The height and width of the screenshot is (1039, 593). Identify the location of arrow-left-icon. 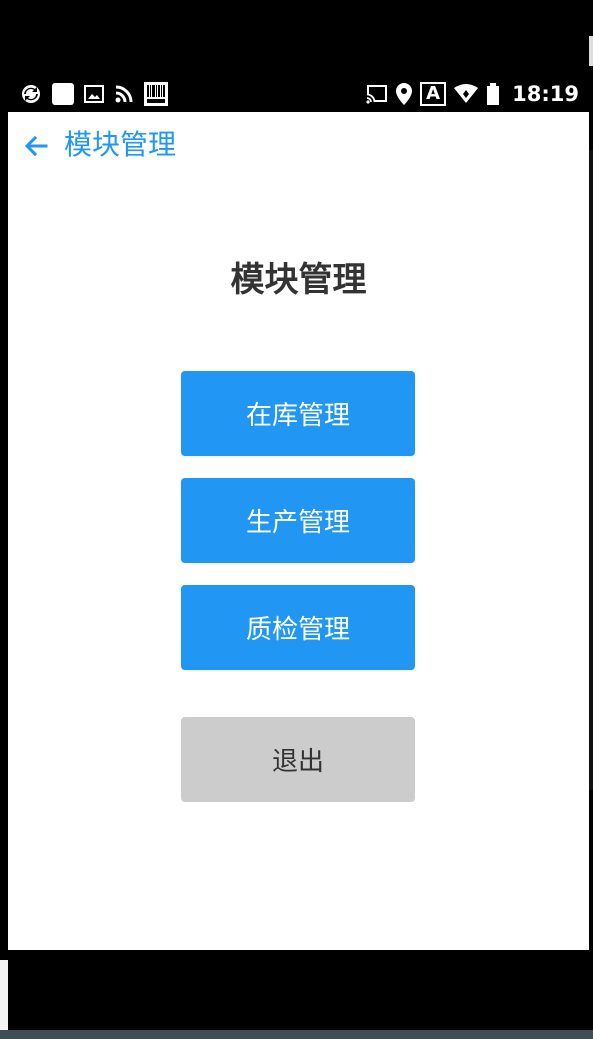
(36, 146).